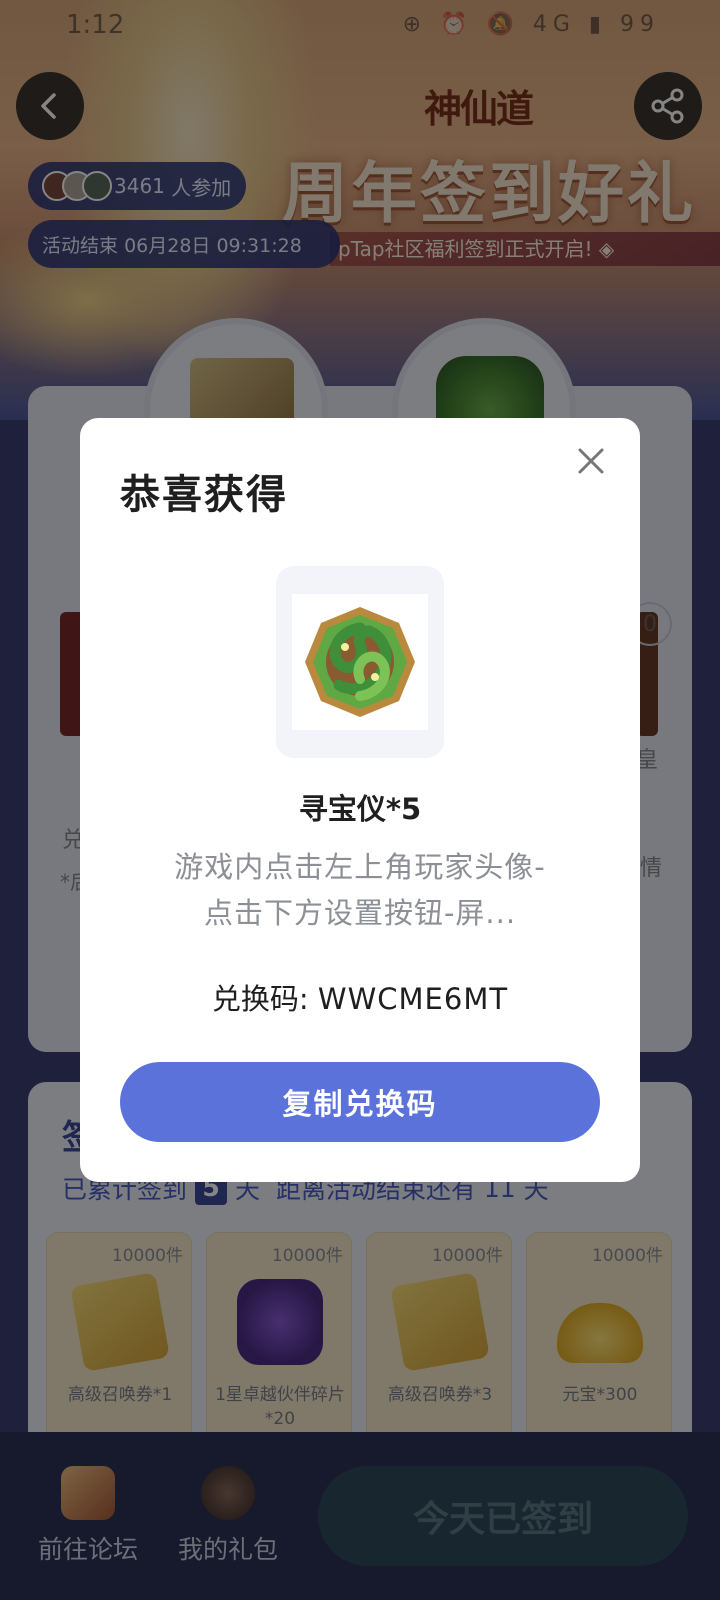  Describe the element at coordinates (360, 809) in the screenshot. I see `item-name: 寻宝仪*5` at that location.